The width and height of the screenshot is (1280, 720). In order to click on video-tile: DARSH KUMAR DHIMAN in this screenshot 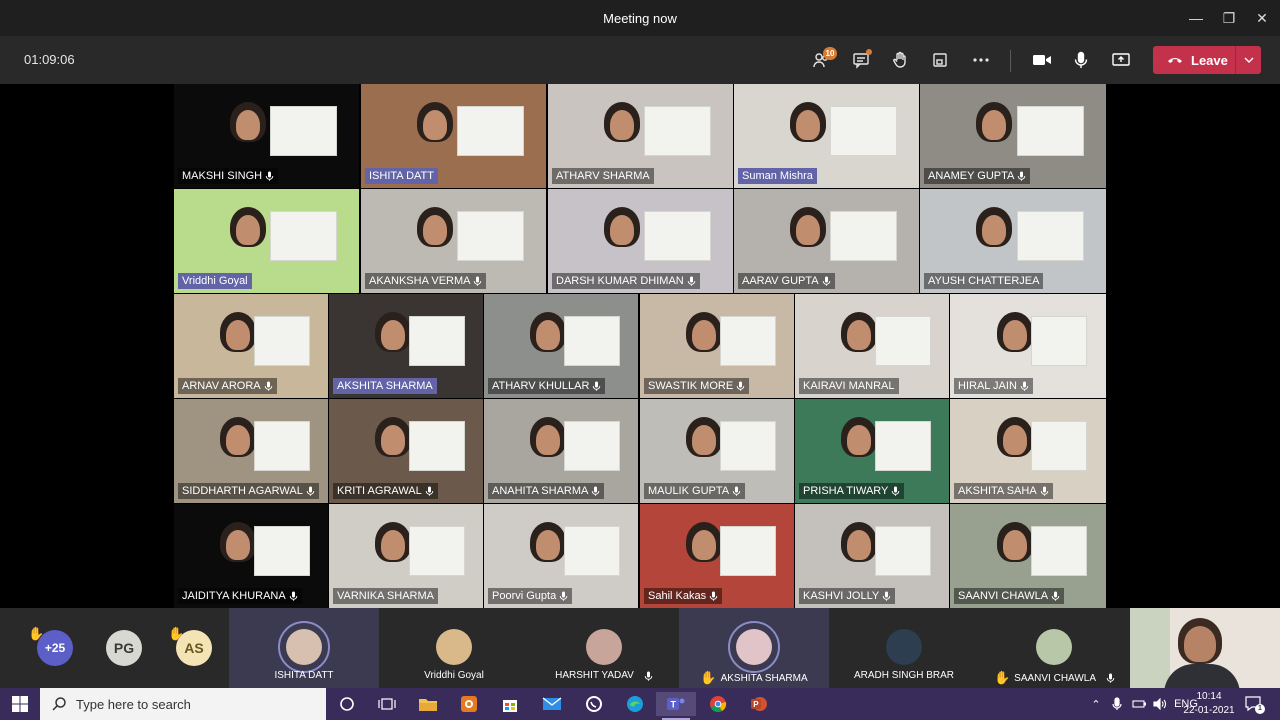, I will do `click(640, 241)`.